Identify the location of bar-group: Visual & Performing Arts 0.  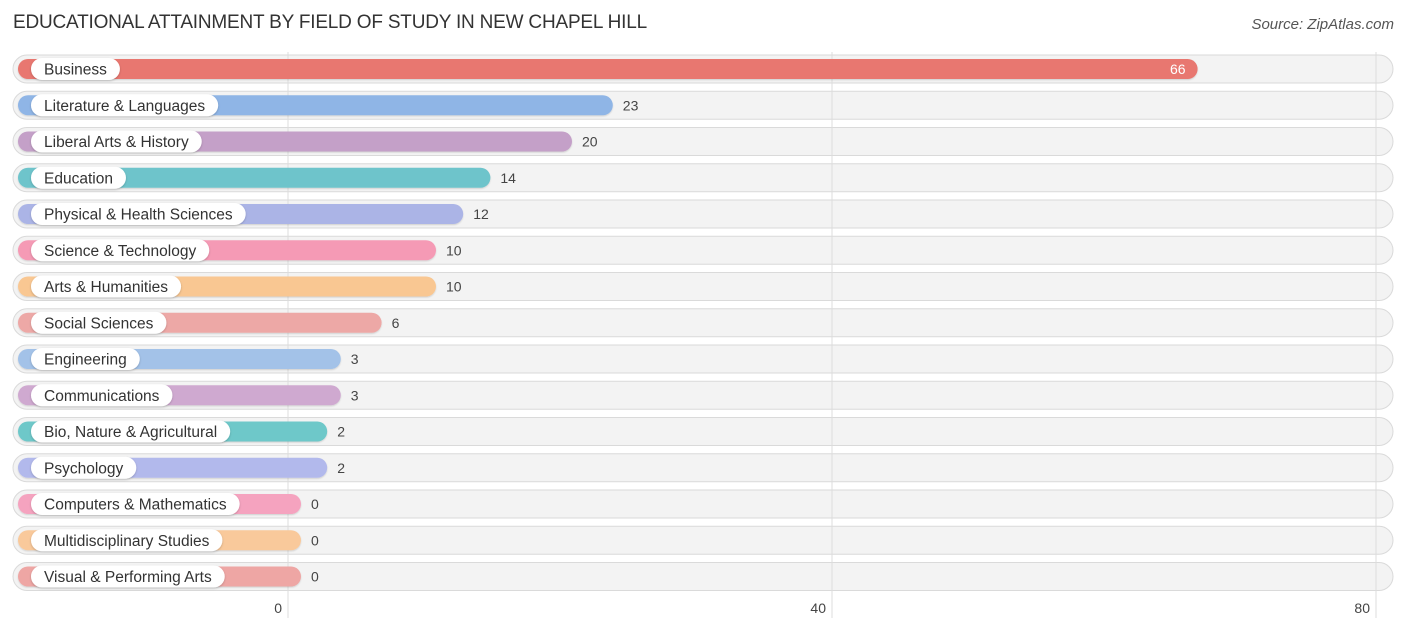
(168, 576).